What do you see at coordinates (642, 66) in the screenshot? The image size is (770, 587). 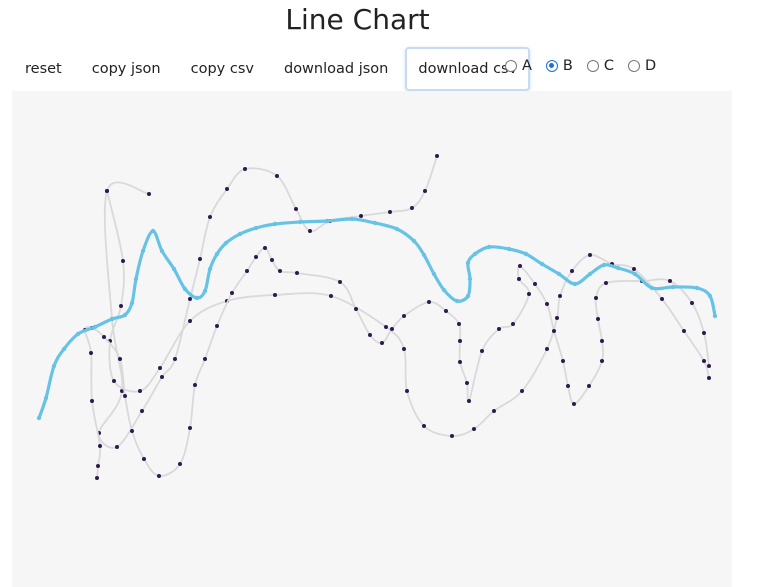 I see `radio-option-d: D` at bounding box center [642, 66].